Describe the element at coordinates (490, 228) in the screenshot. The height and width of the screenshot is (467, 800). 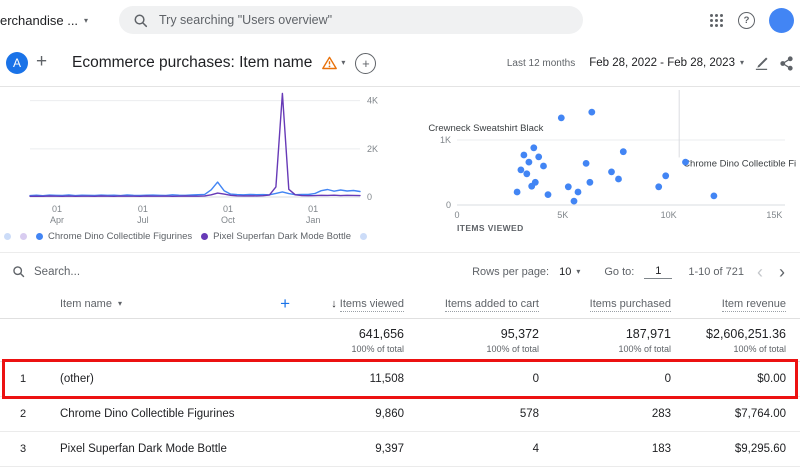
I see `svg-text: ITEMS VIEWED` at that location.